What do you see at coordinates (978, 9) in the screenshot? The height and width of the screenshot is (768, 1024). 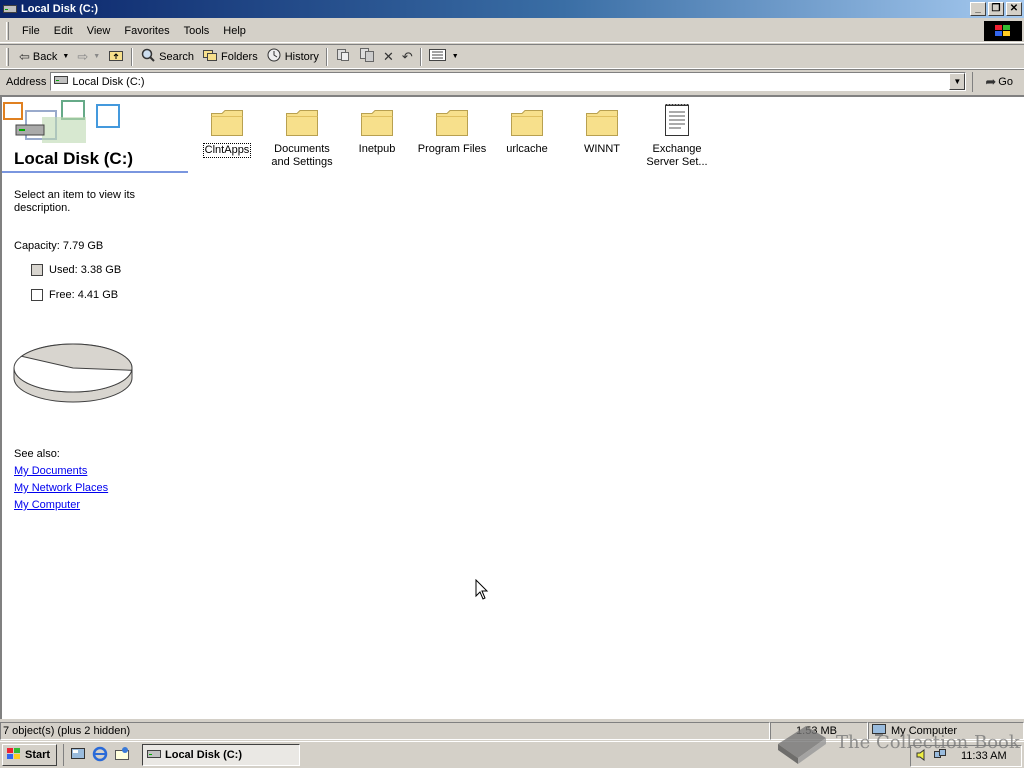 I see `minimize-button: _` at bounding box center [978, 9].